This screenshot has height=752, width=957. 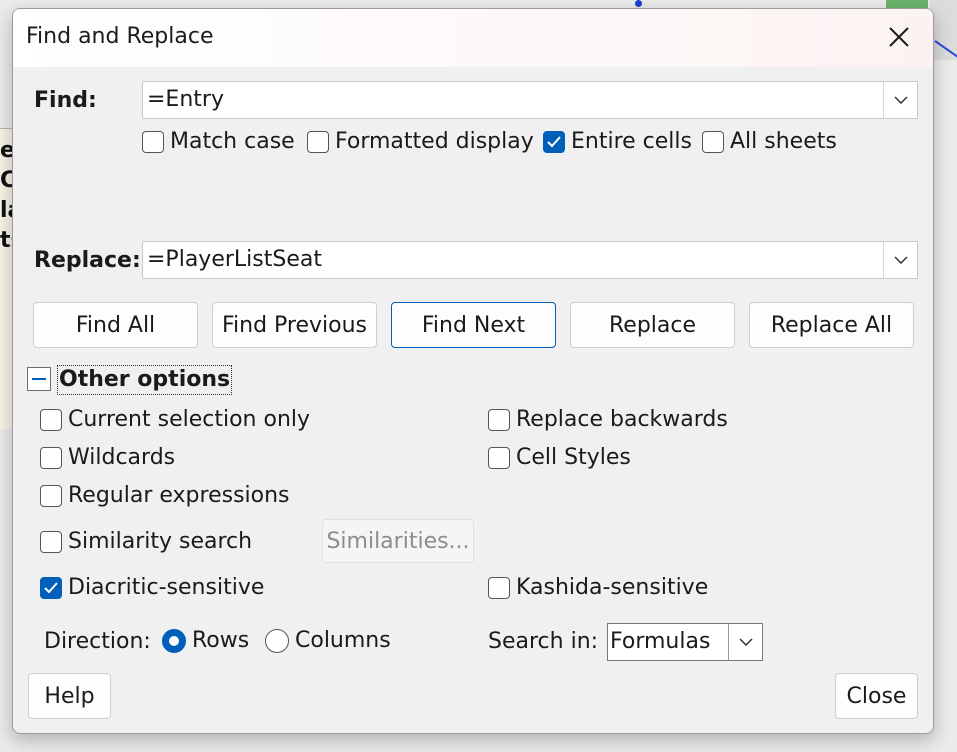 I want to click on find-label: Find:, so click(x=65, y=100).